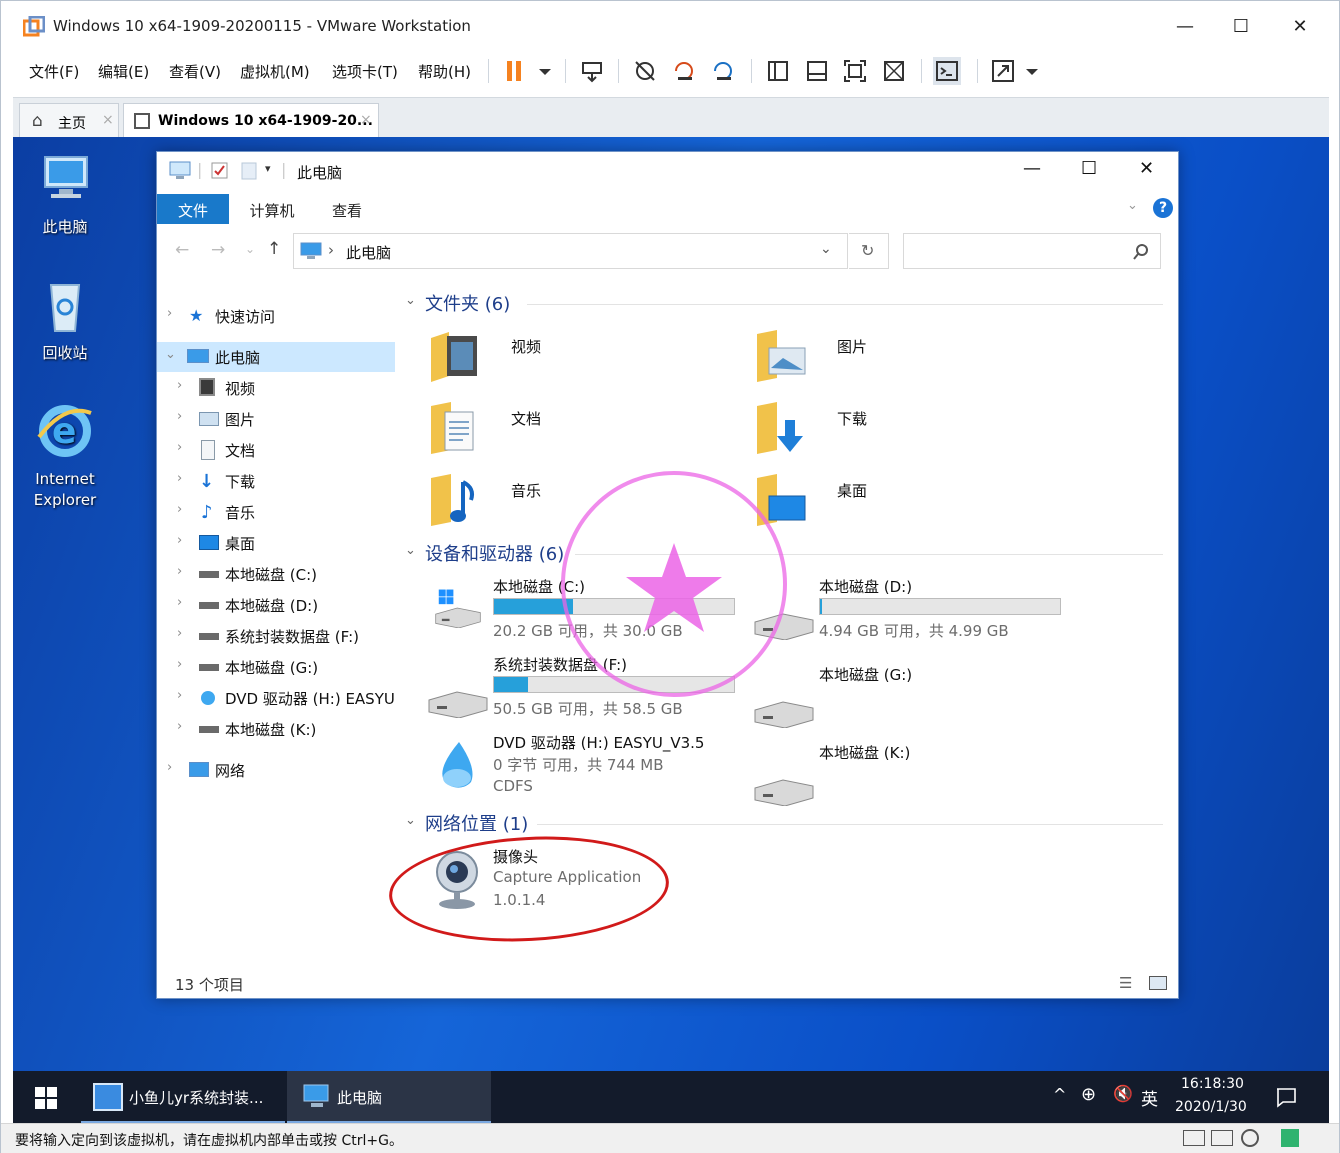  What do you see at coordinates (855, 71) in the screenshot?
I see `fullscreen-icon` at bounding box center [855, 71].